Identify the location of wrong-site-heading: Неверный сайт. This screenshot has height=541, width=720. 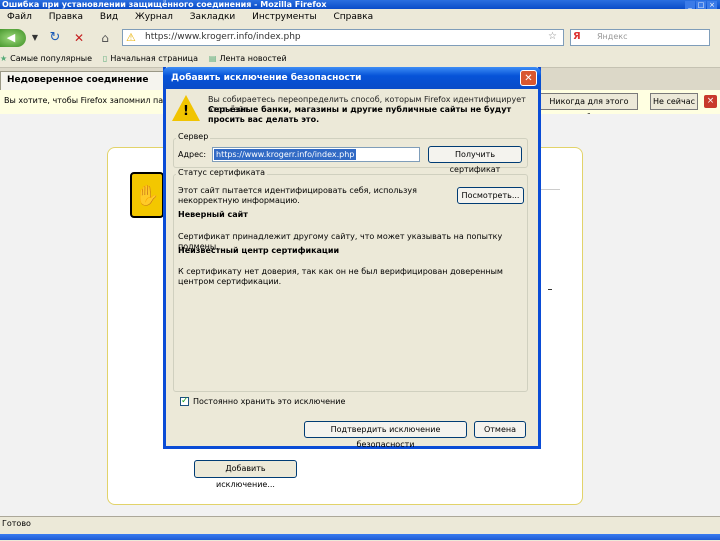
(213, 214).